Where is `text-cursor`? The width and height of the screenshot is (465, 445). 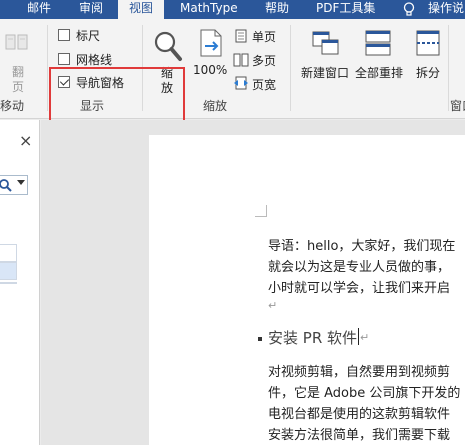
text-cursor is located at coordinates (358, 336).